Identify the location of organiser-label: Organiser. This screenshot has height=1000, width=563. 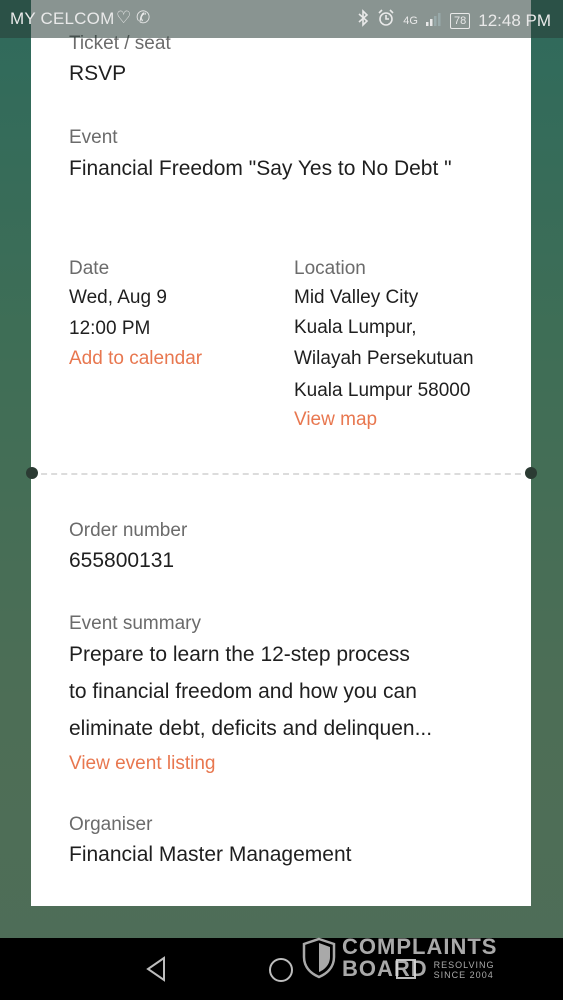
(111, 824).